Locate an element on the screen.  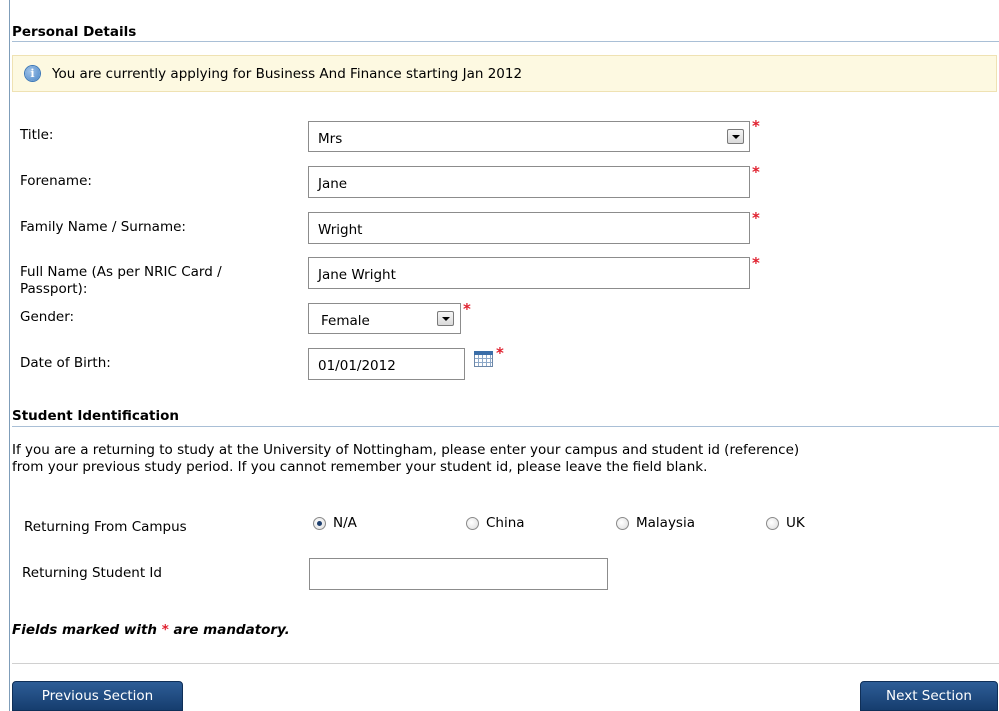
surname-label: Family Name / Surname: is located at coordinates (103, 227).